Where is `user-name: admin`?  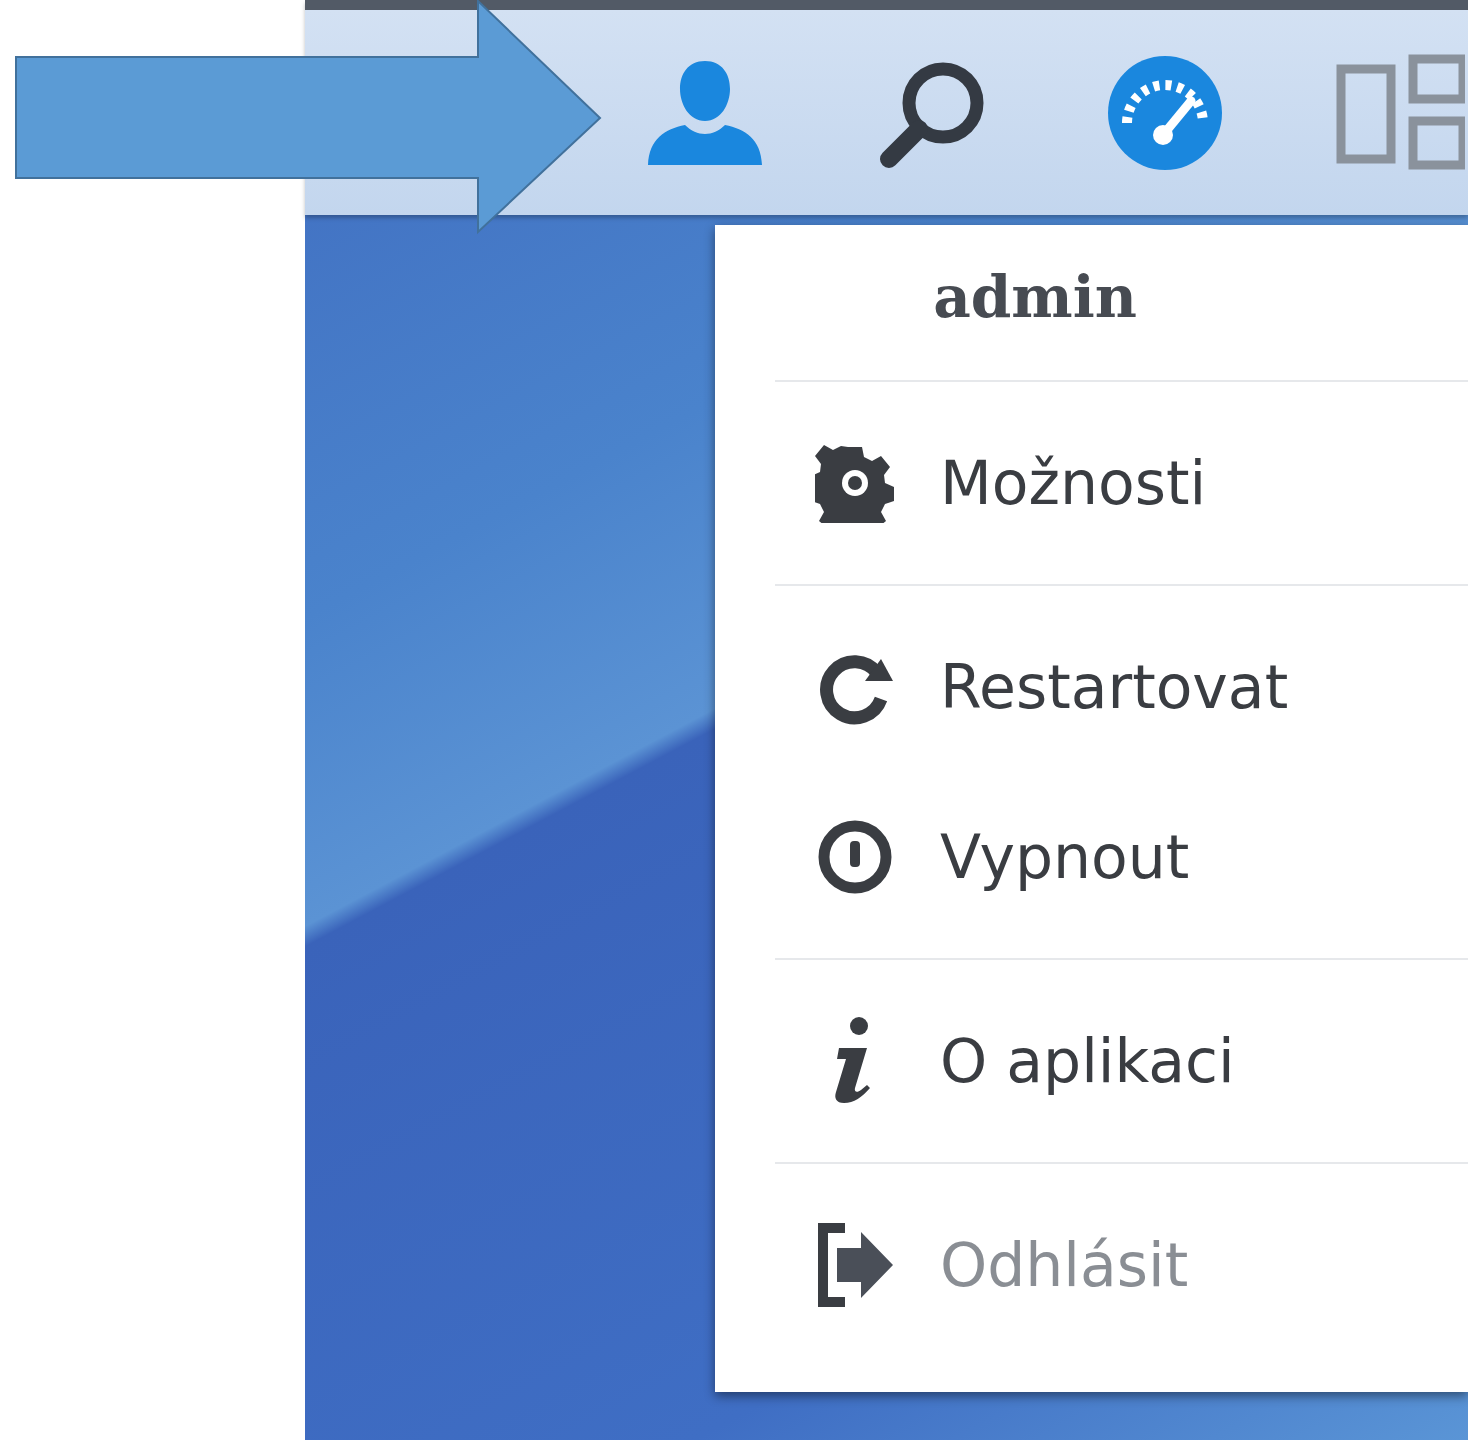
user-name: admin is located at coordinates (1035, 297).